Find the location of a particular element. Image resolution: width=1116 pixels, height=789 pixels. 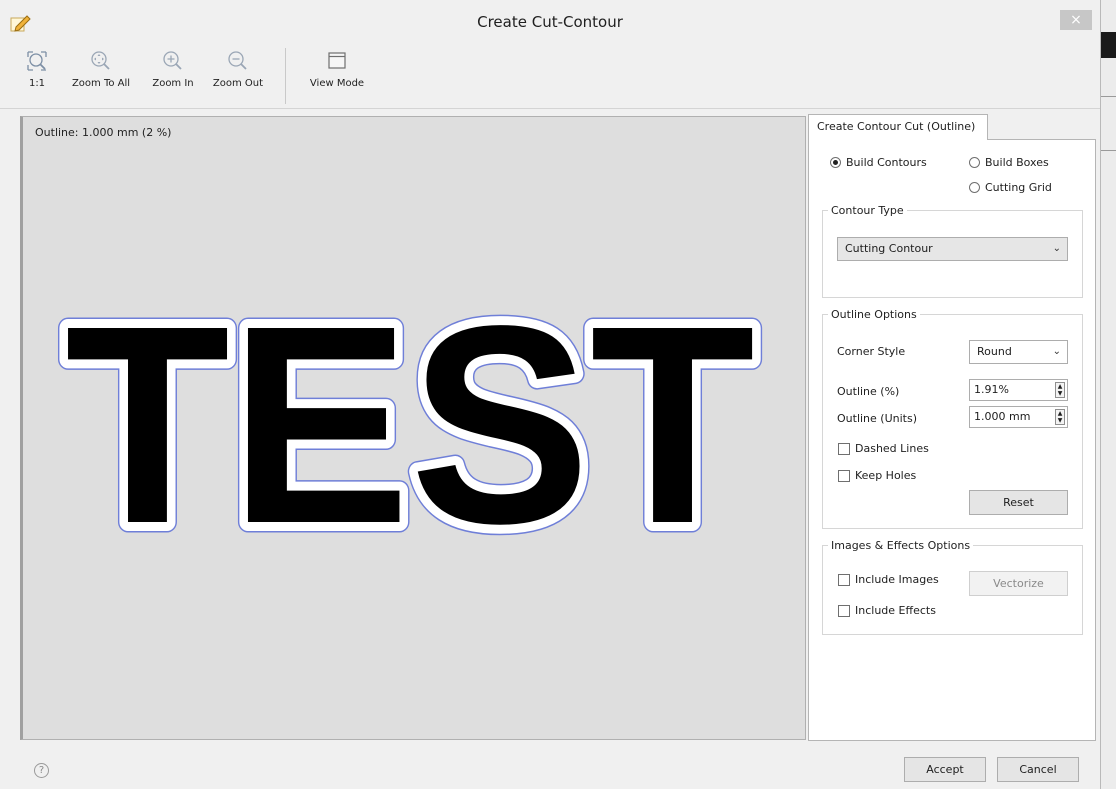

contour-type-legend: Contour Type is located at coordinates (867, 210).